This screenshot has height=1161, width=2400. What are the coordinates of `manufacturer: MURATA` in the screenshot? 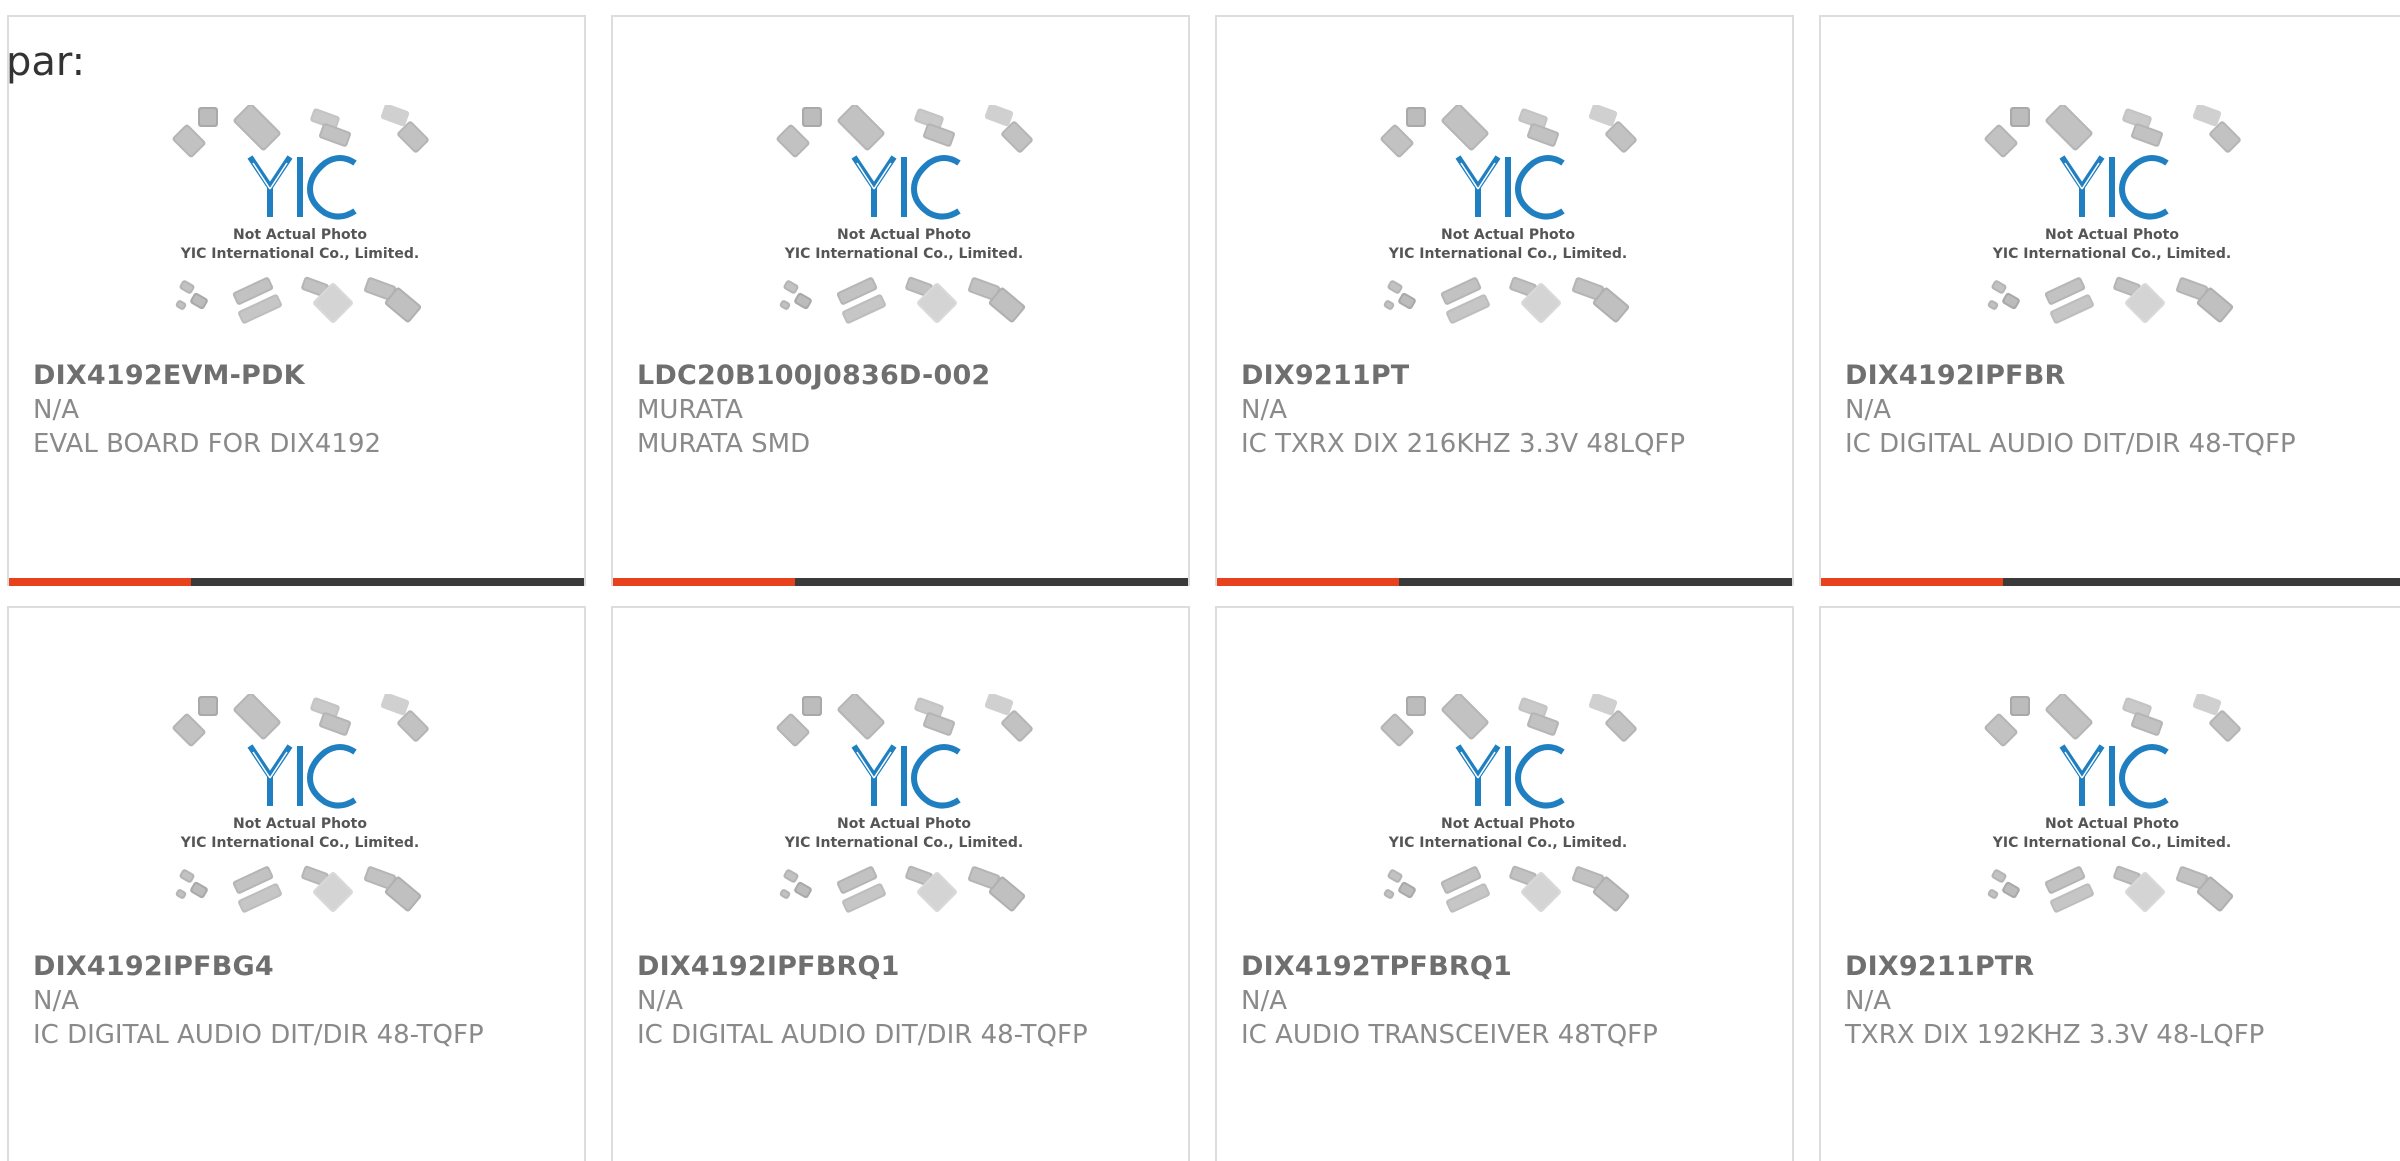 It's located at (690, 410).